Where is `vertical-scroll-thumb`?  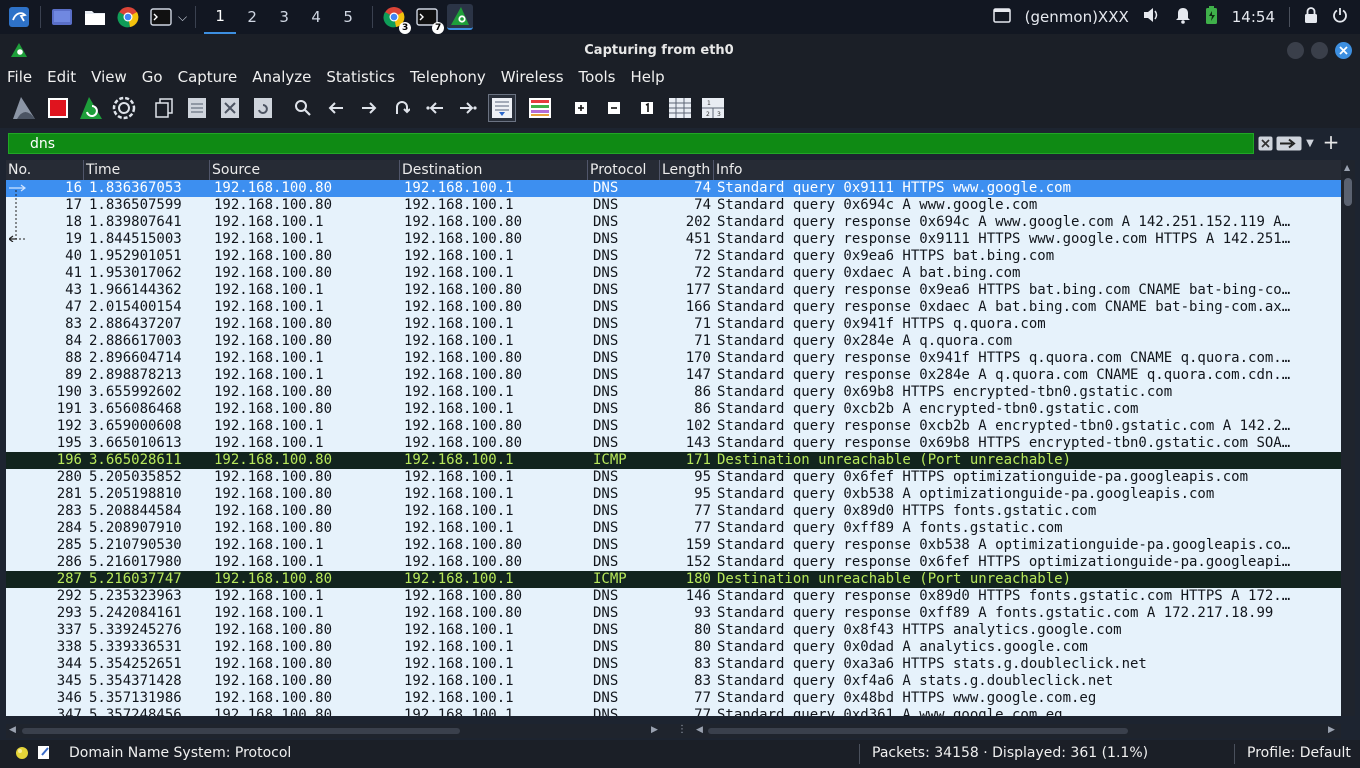 vertical-scroll-thumb is located at coordinates (1348, 192).